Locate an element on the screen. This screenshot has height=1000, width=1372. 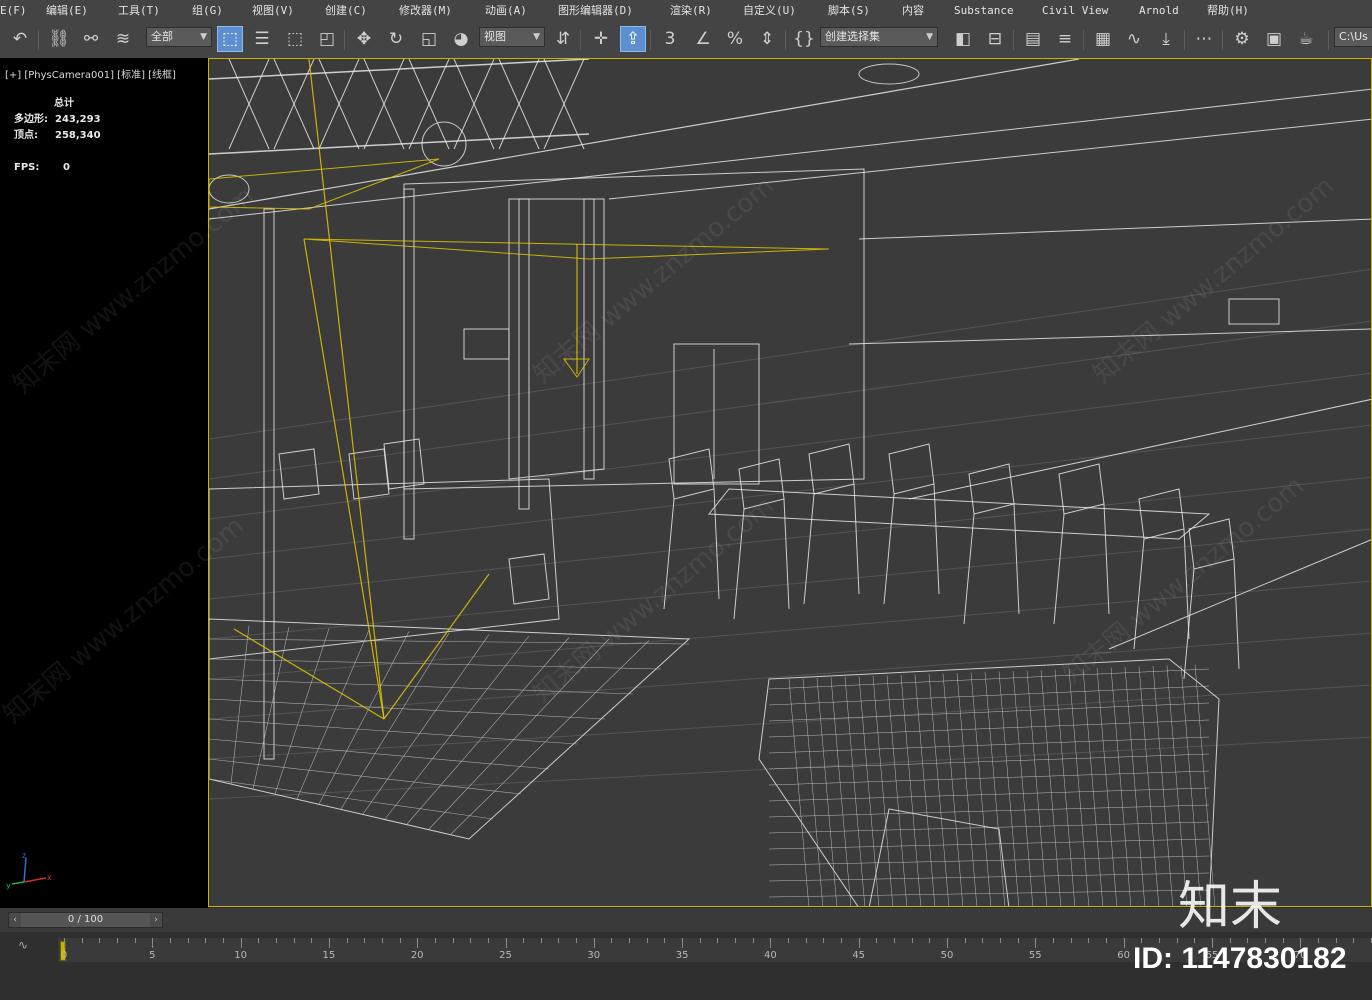
window-crossing-icon: ◰ is located at coordinates (327, 39).